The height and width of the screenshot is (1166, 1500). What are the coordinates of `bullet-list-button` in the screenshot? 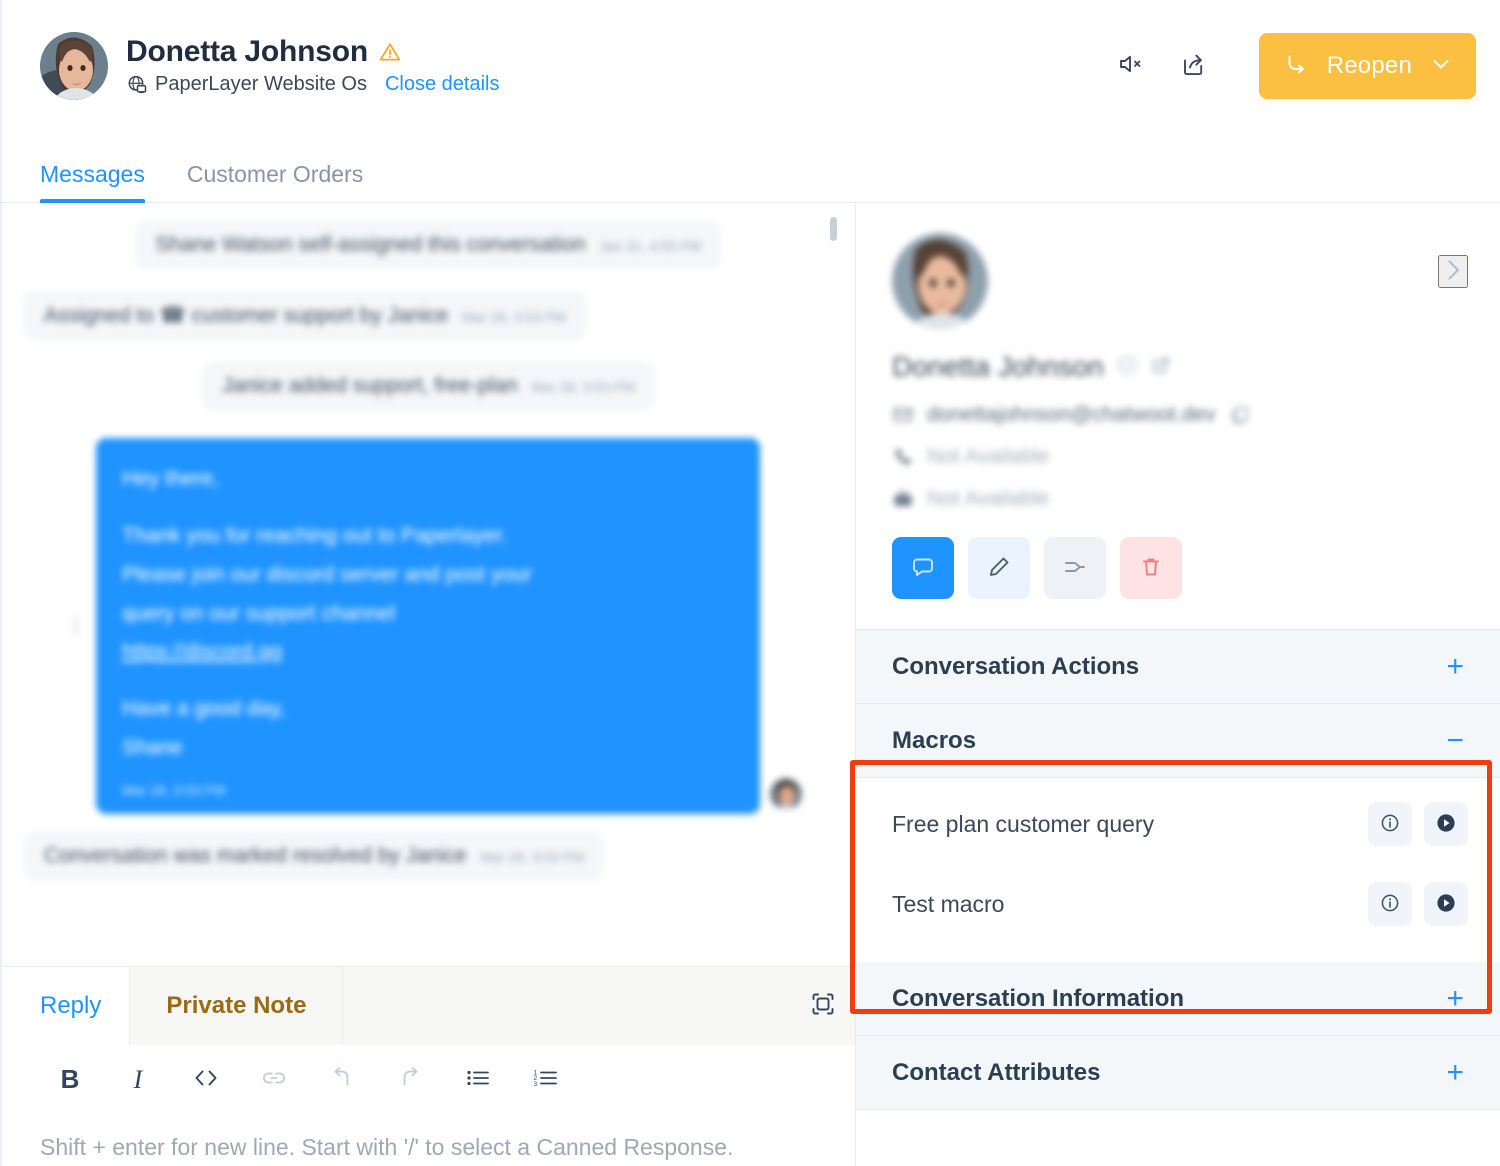 It's located at (478, 1080).